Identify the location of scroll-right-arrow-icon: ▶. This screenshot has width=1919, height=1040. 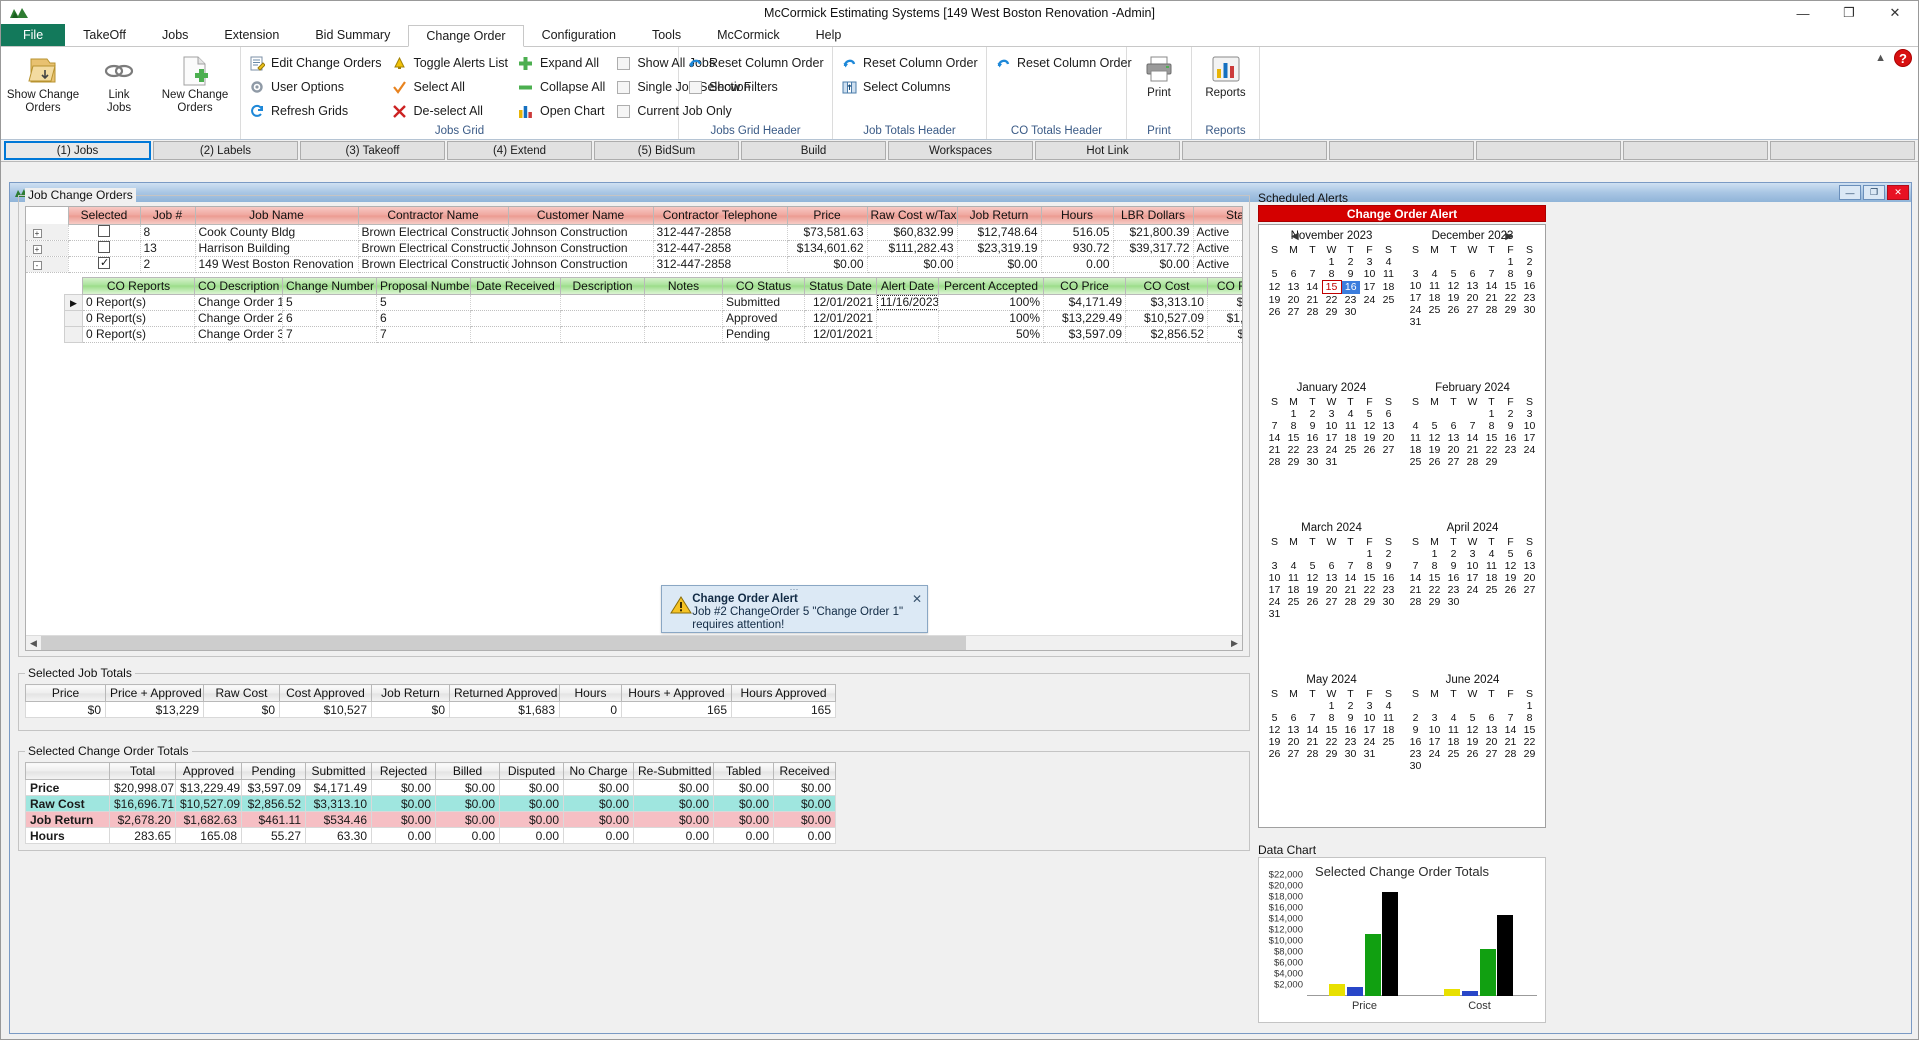
(1234, 643).